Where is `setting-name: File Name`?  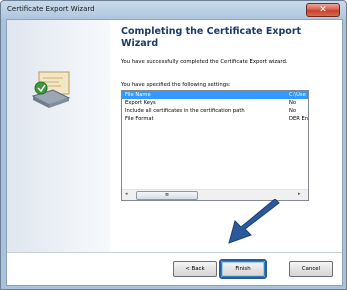
setting-name: File Name is located at coordinates (138, 95).